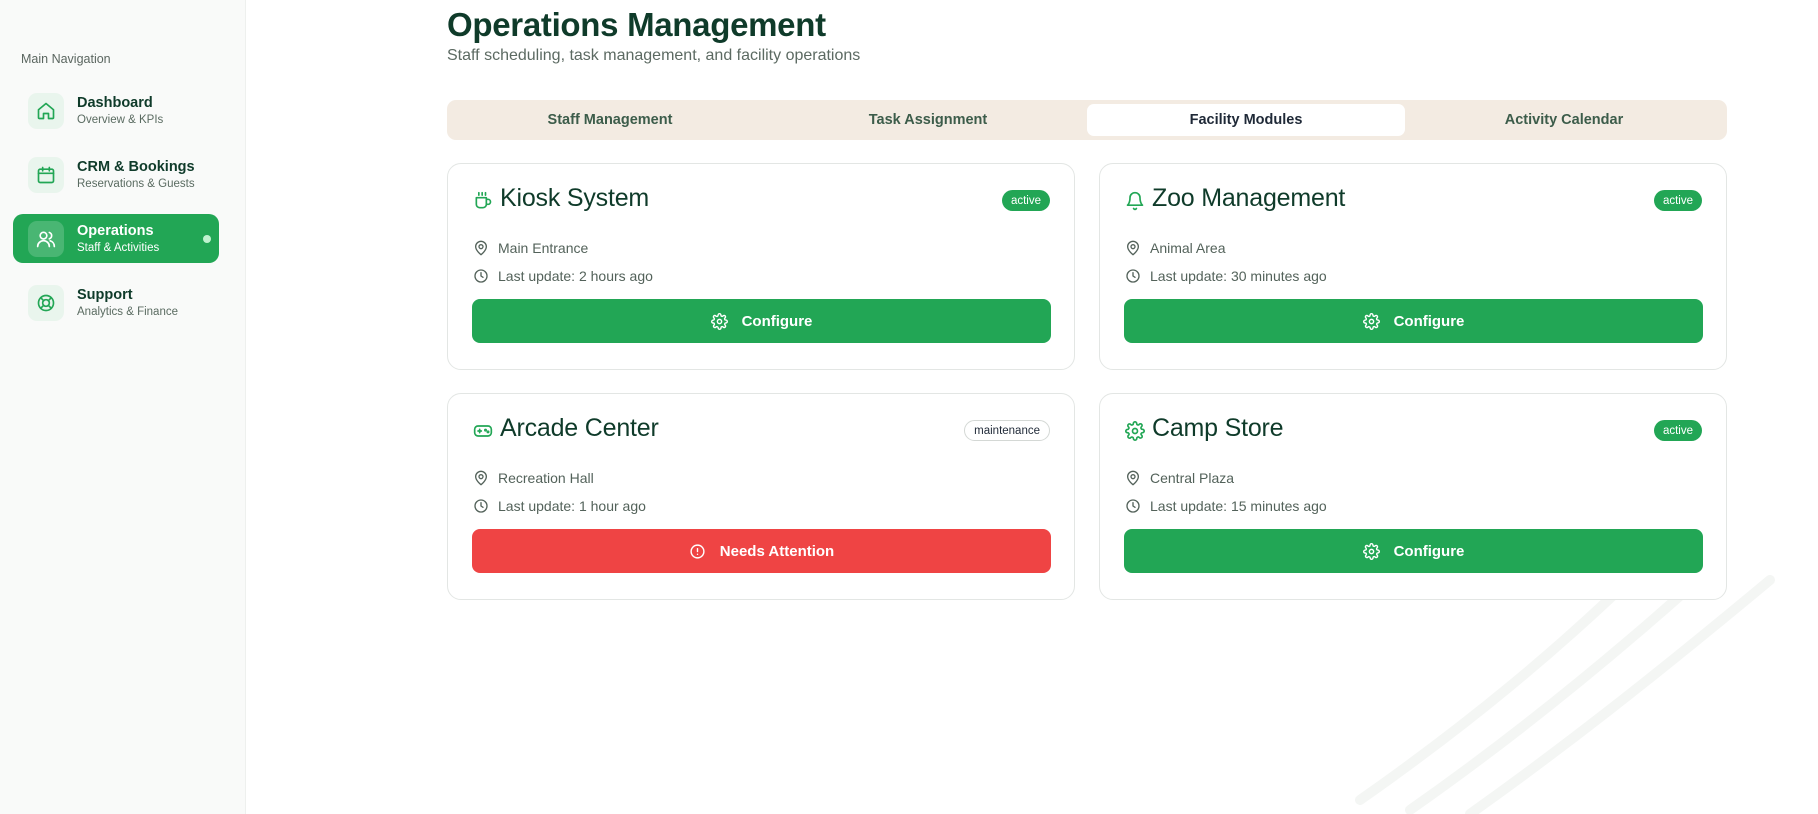 The width and height of the screenshot is (1818, 814). Describe the element at coordinates (928, 120) in the screenshot. I see `tab-task-assignment: Task Assignment` at that location.